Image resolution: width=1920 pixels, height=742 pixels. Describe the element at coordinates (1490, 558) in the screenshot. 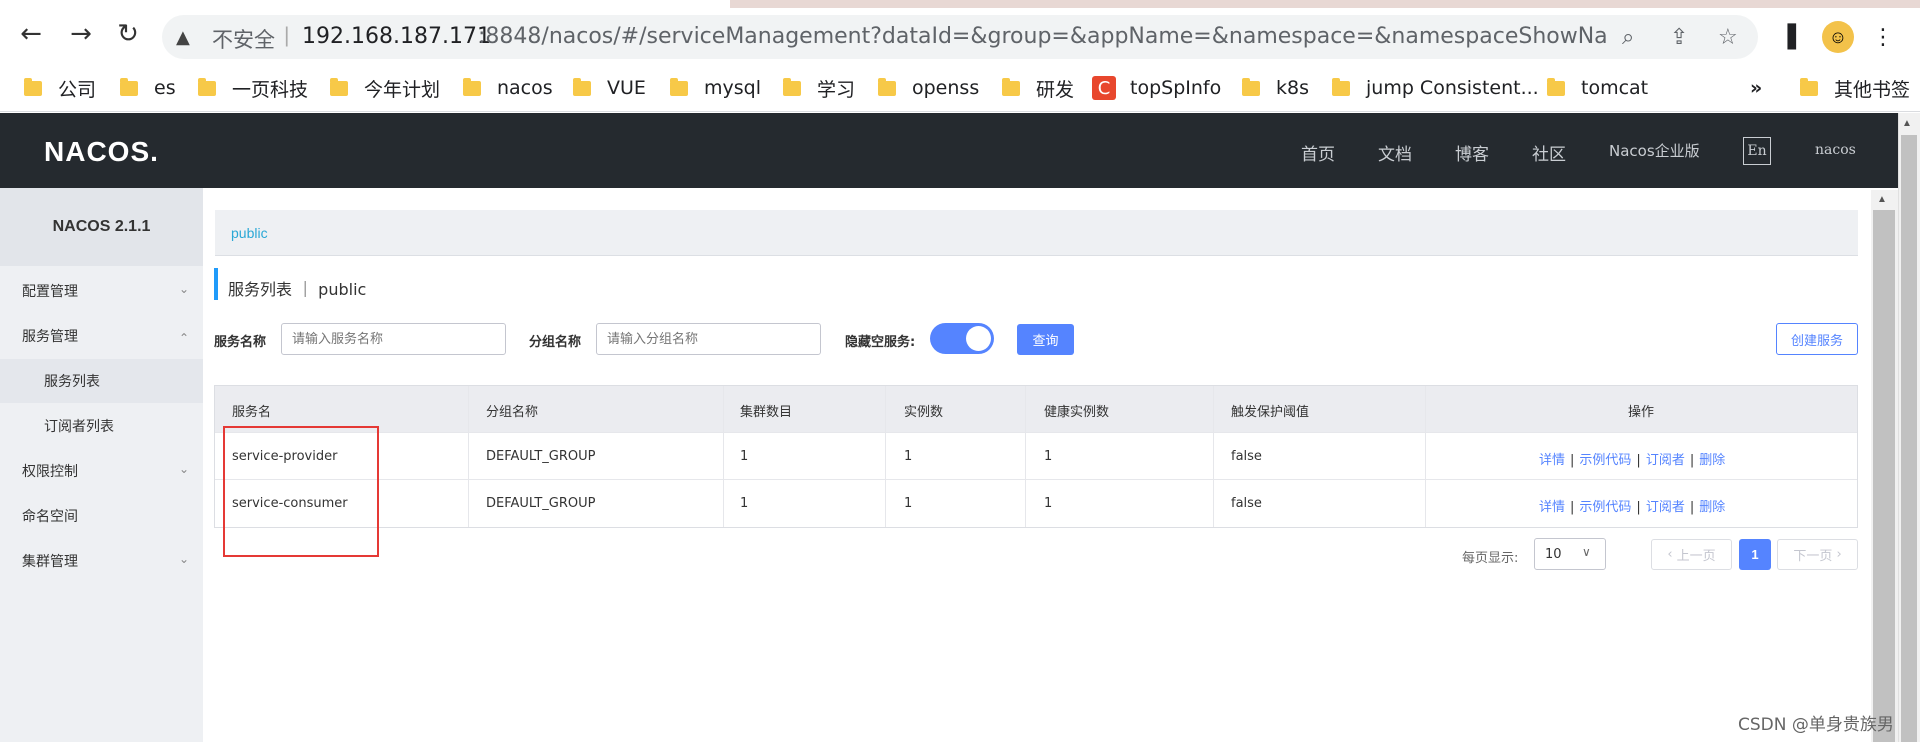

I see `per-page-label: 每页显示:` at that location.